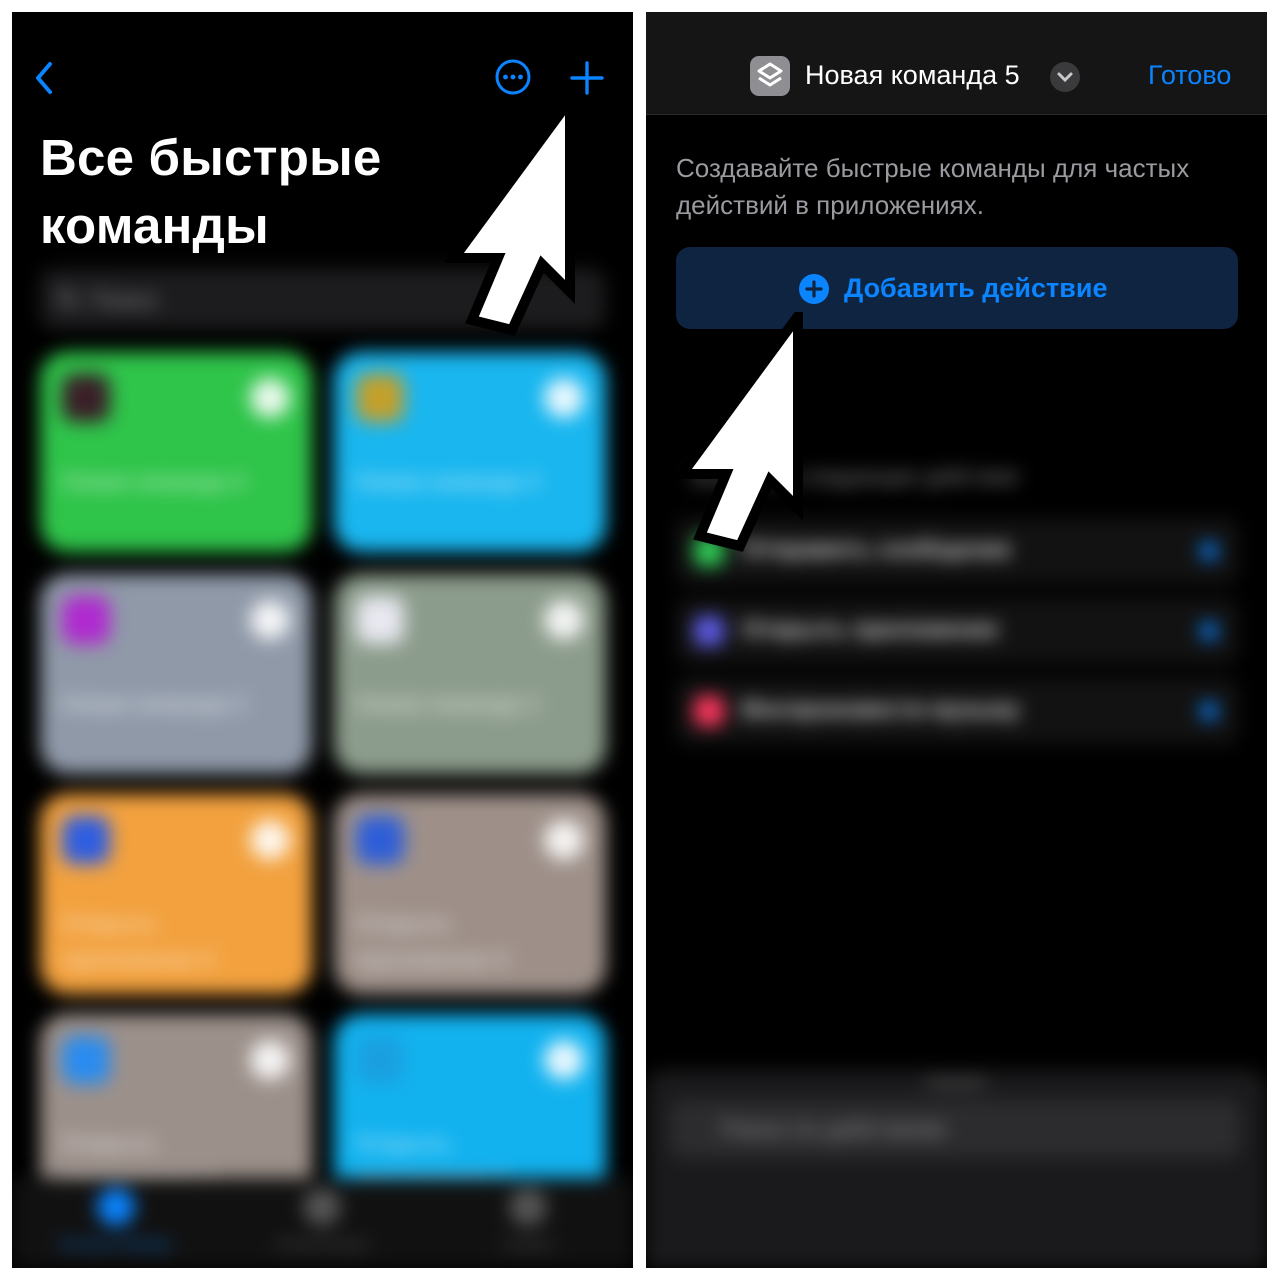 The image size is (1280, 1280). I want to click on tab-bar: Быстрые команды Автоматизация Галерея, so click(322, 1223).